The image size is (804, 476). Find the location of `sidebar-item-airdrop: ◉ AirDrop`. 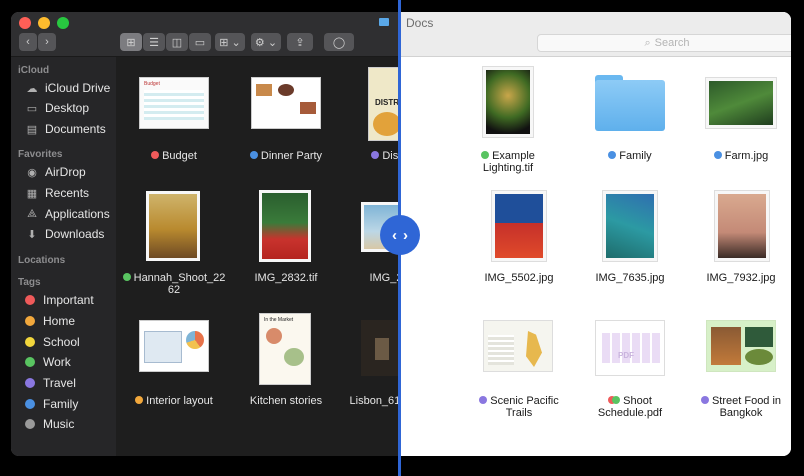

sidebar-item-airdrop: ◉ AirDrop is located at coordinates (55, 172).